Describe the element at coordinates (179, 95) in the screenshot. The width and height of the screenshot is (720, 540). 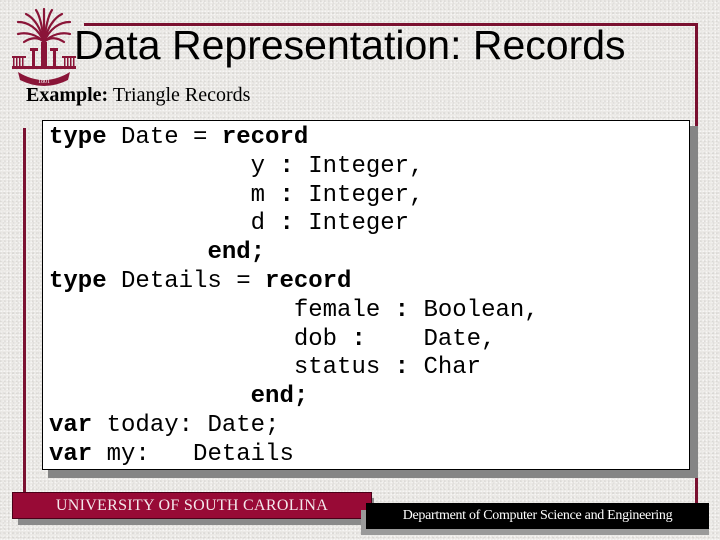
I see `subtitle-text: Triangle Records` at that location.